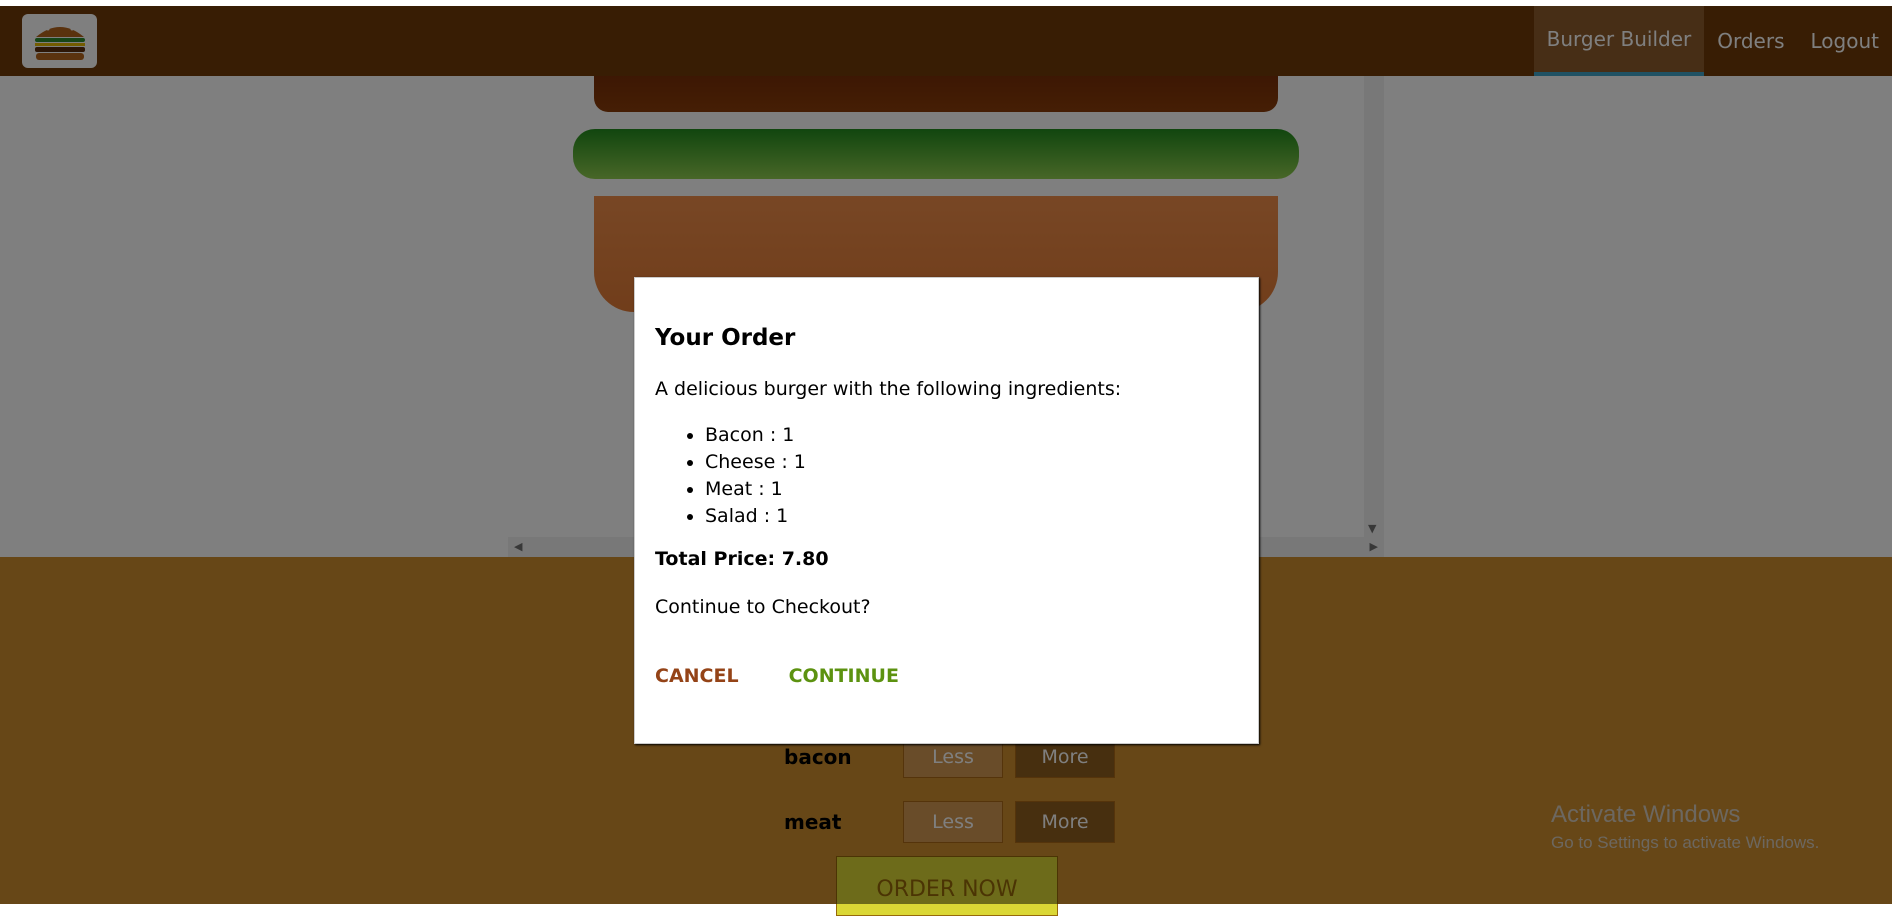  I want to click on ingredient-list: Bacon : 1 Cheese : 1 Meat : 1 Salad : 1, so click(946, 476).